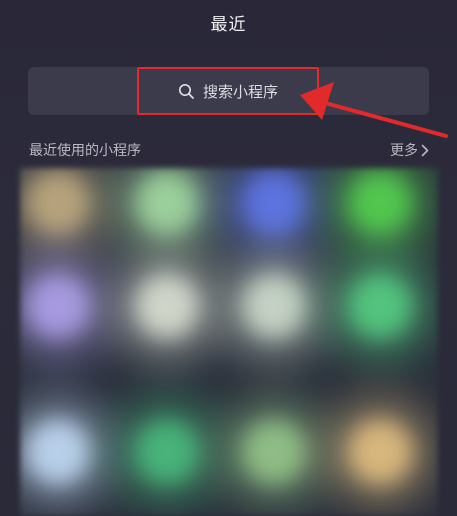 Image resolution: width=457 pixels, height=516 pixels. I want to click on chevron-right-icon, so click(425, 150).